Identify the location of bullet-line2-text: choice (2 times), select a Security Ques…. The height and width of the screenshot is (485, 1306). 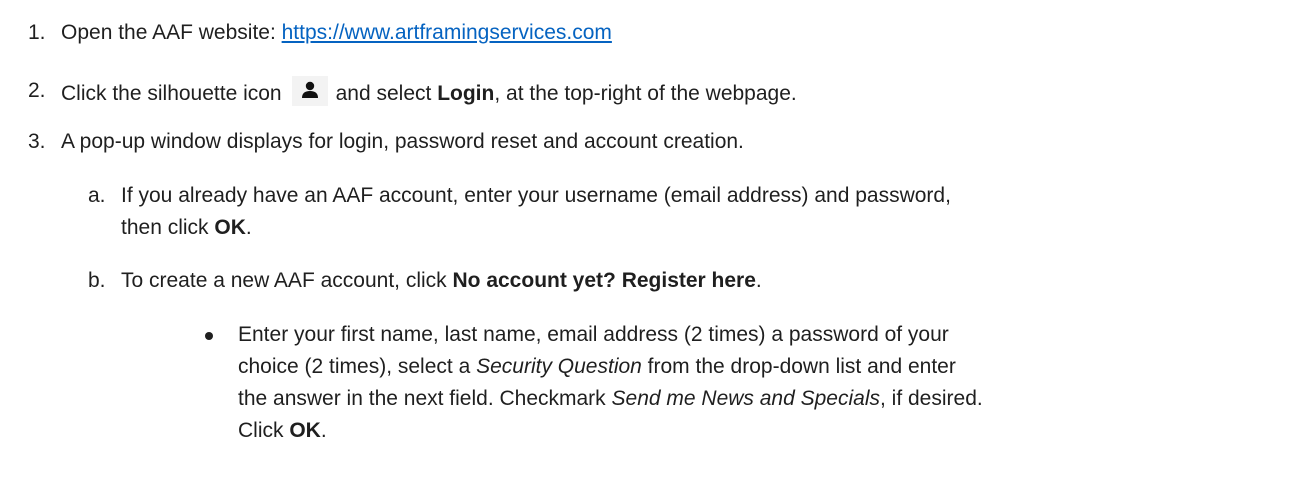
(597, 367).